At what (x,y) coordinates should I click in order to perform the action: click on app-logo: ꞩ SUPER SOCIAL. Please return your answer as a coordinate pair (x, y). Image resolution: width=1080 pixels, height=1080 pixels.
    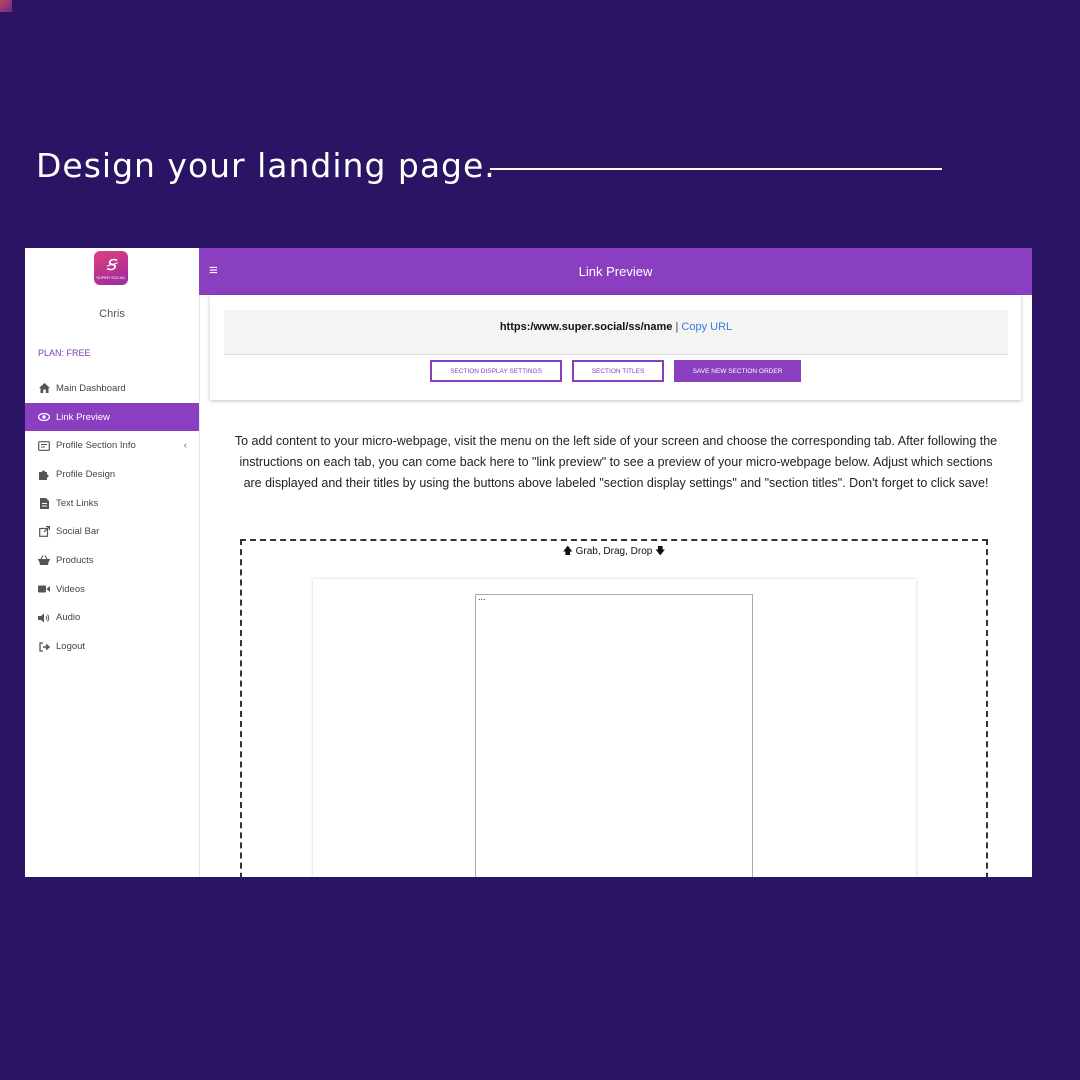
    Looking at the image, I should click on (111, 268).